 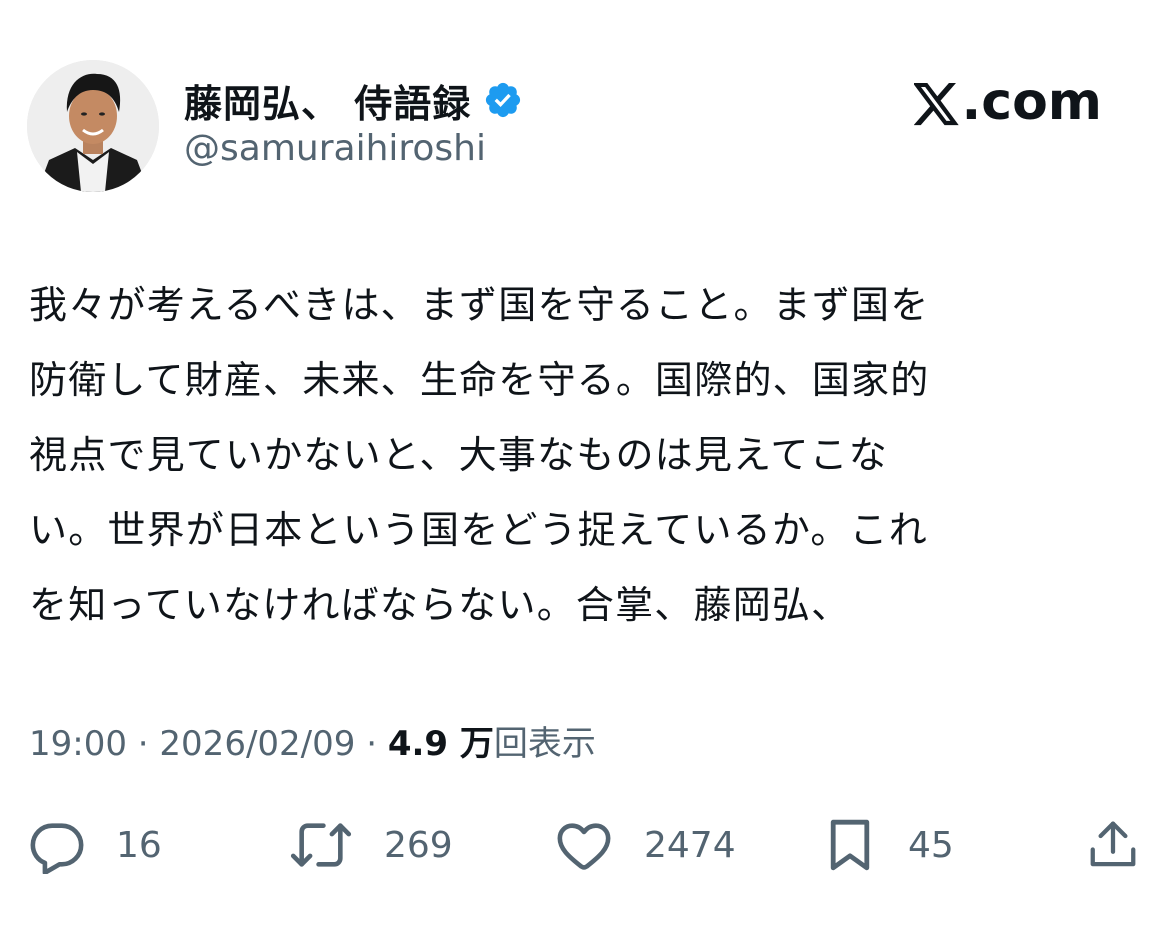 What do you see at coordinates (931, 845) in the screenshot?
I see `bookmark-count: 45` at bounding box center [931, 845].